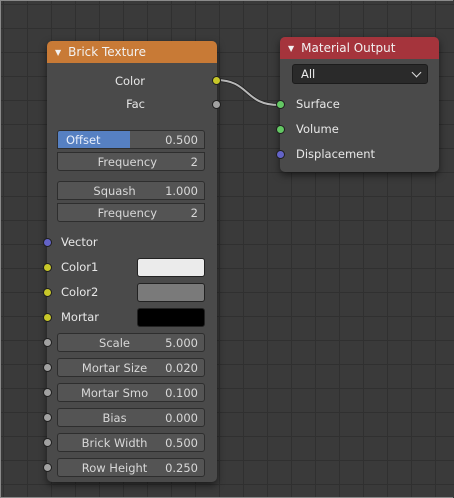  Describe the element at coordinates (47, 317) in the screenshot. I see `mortar-socket` at that location.